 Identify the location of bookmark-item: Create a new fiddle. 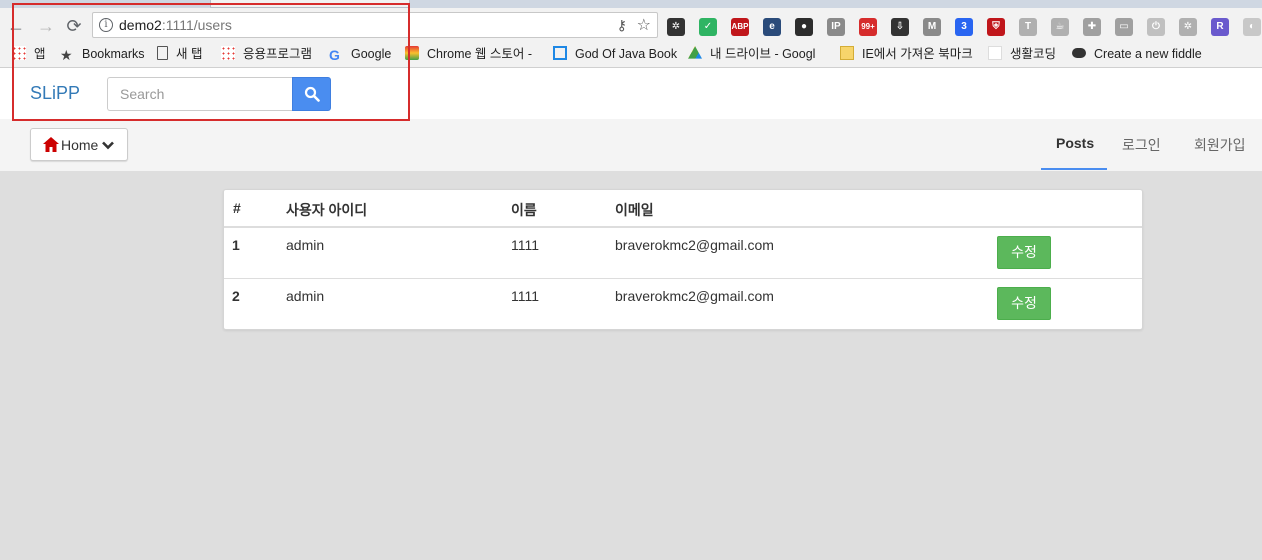
(1137, 54).